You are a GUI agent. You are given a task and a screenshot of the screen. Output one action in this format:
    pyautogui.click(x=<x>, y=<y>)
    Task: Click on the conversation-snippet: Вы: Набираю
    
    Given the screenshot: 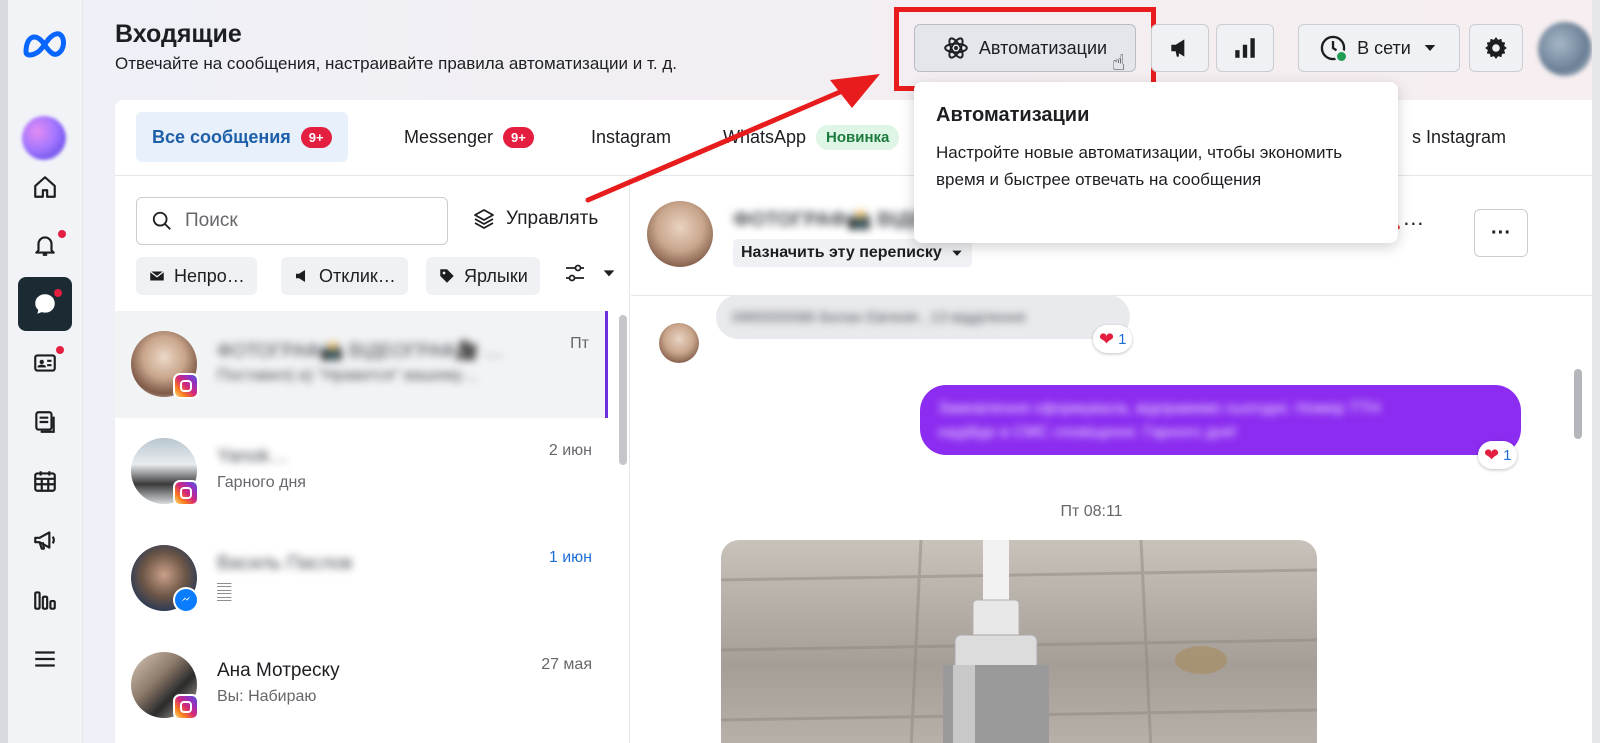 What is the action you would take?
    pyautogui.click(x=267, y=696)
    